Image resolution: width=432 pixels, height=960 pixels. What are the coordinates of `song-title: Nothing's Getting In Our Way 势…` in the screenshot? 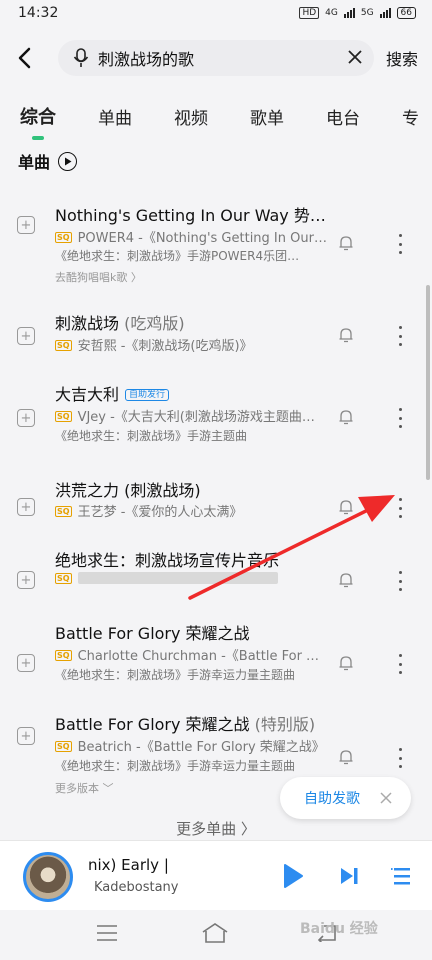 It's located at (190, 215).